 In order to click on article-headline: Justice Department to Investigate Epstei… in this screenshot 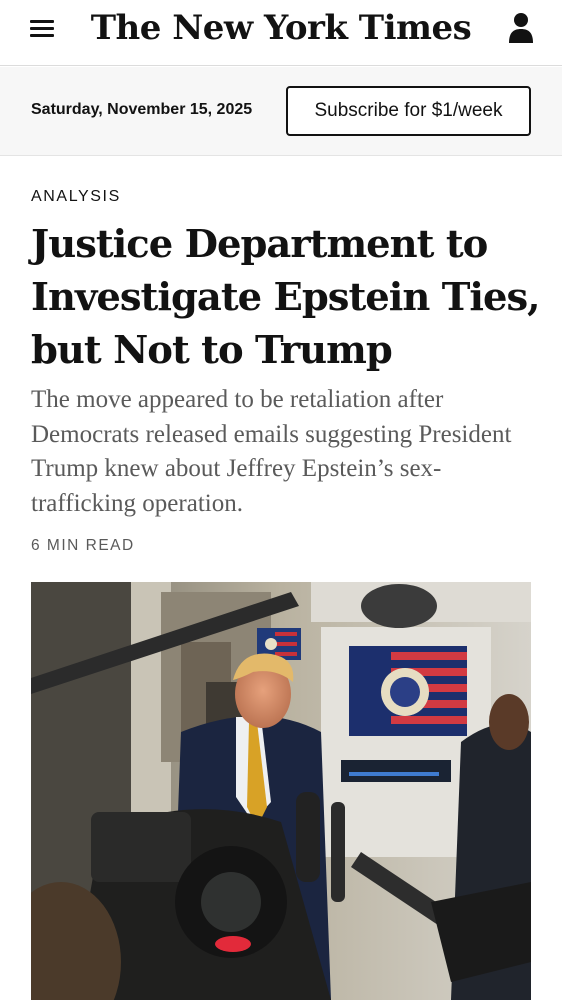, I will do `click(286, 297)`.